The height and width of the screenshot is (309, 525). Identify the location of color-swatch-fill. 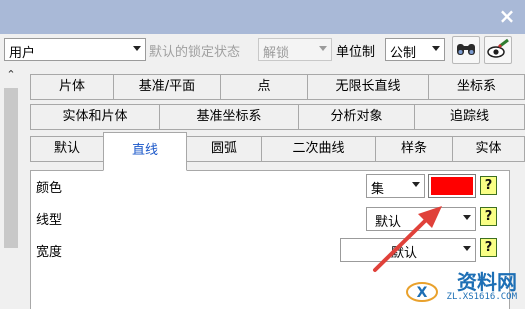
(452, 186).